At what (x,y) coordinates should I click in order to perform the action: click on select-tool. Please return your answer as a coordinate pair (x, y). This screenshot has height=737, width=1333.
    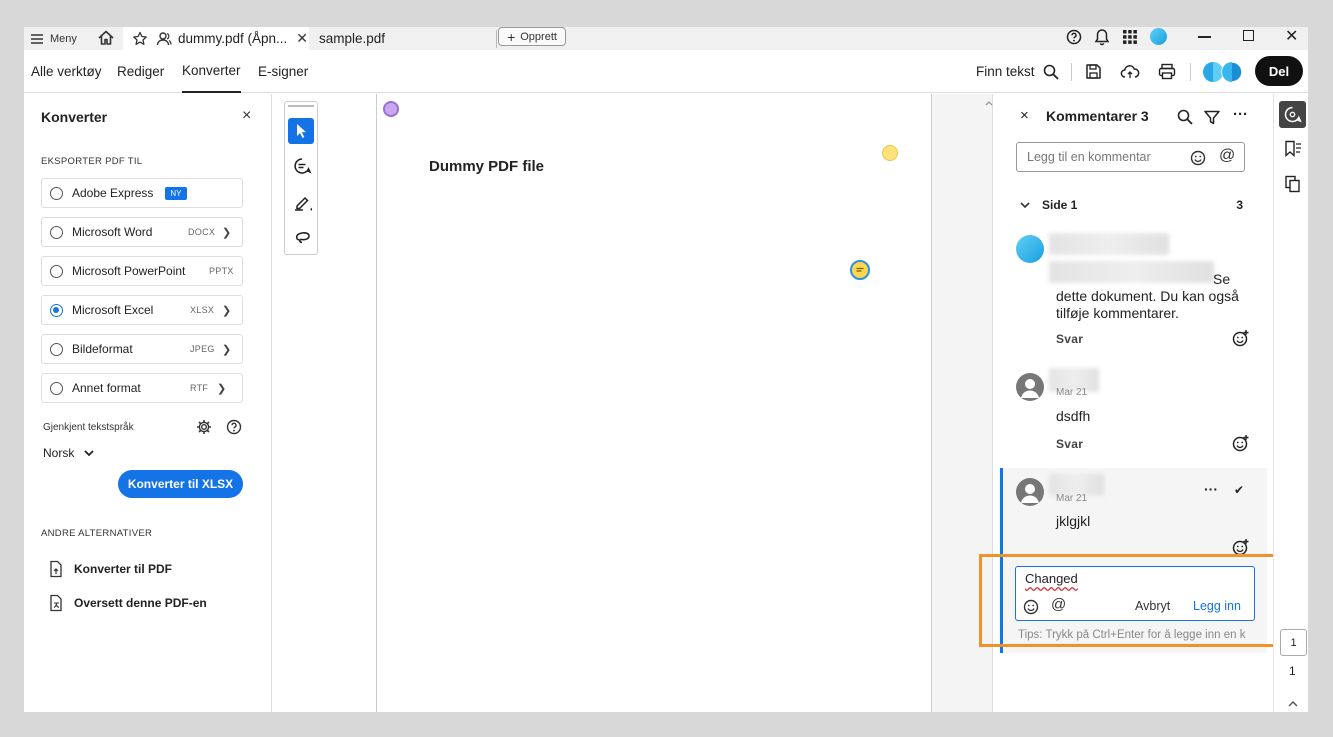
    Looking at the image, I should click on (301, 131).